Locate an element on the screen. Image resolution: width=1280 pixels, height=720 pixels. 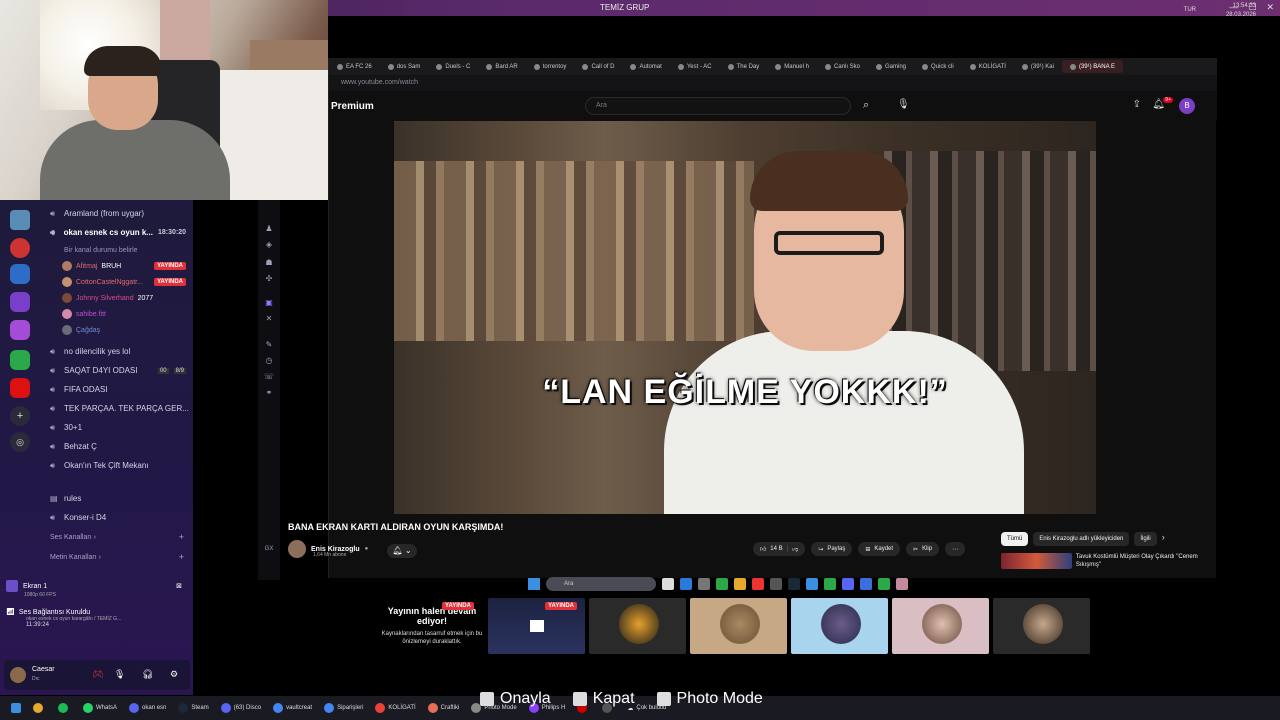
voice-member: sahibe.fitt is located at coordinates (117, 314).